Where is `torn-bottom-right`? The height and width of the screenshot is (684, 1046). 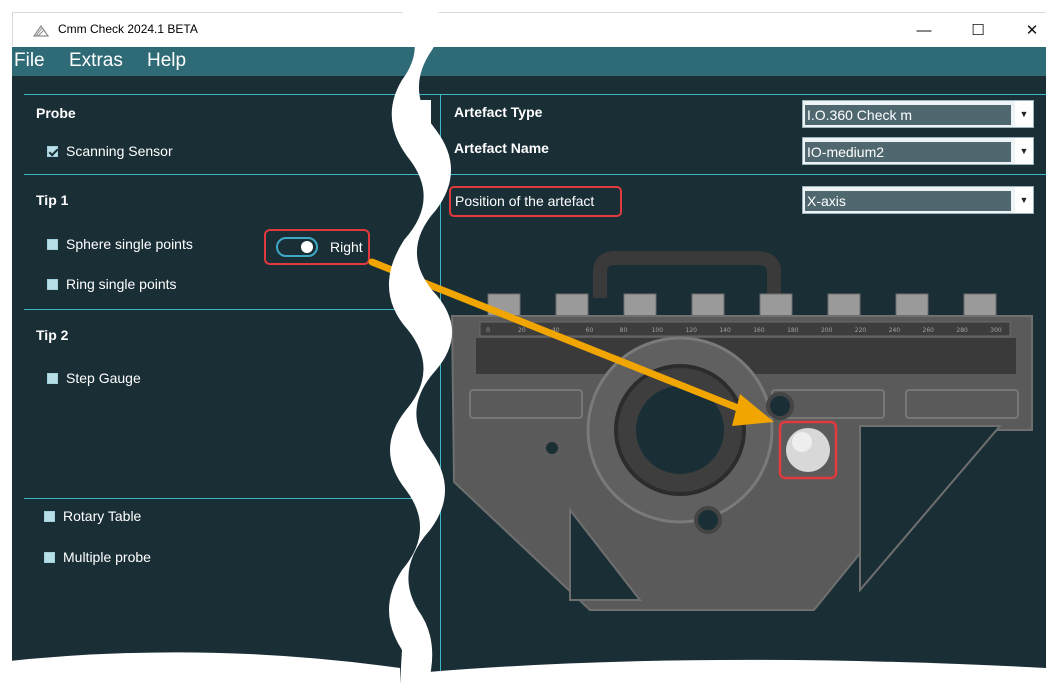
torn-bottom-right is located at coordinates (737, 671).